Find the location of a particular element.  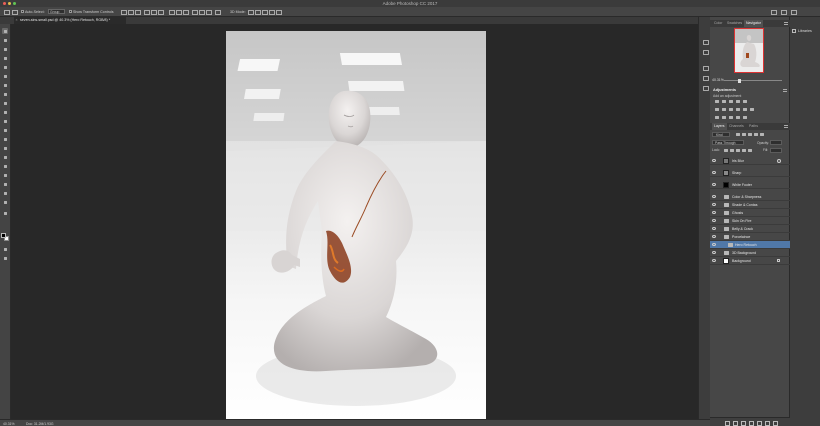

3d-scale-icon is located at coordinates (278, 12).